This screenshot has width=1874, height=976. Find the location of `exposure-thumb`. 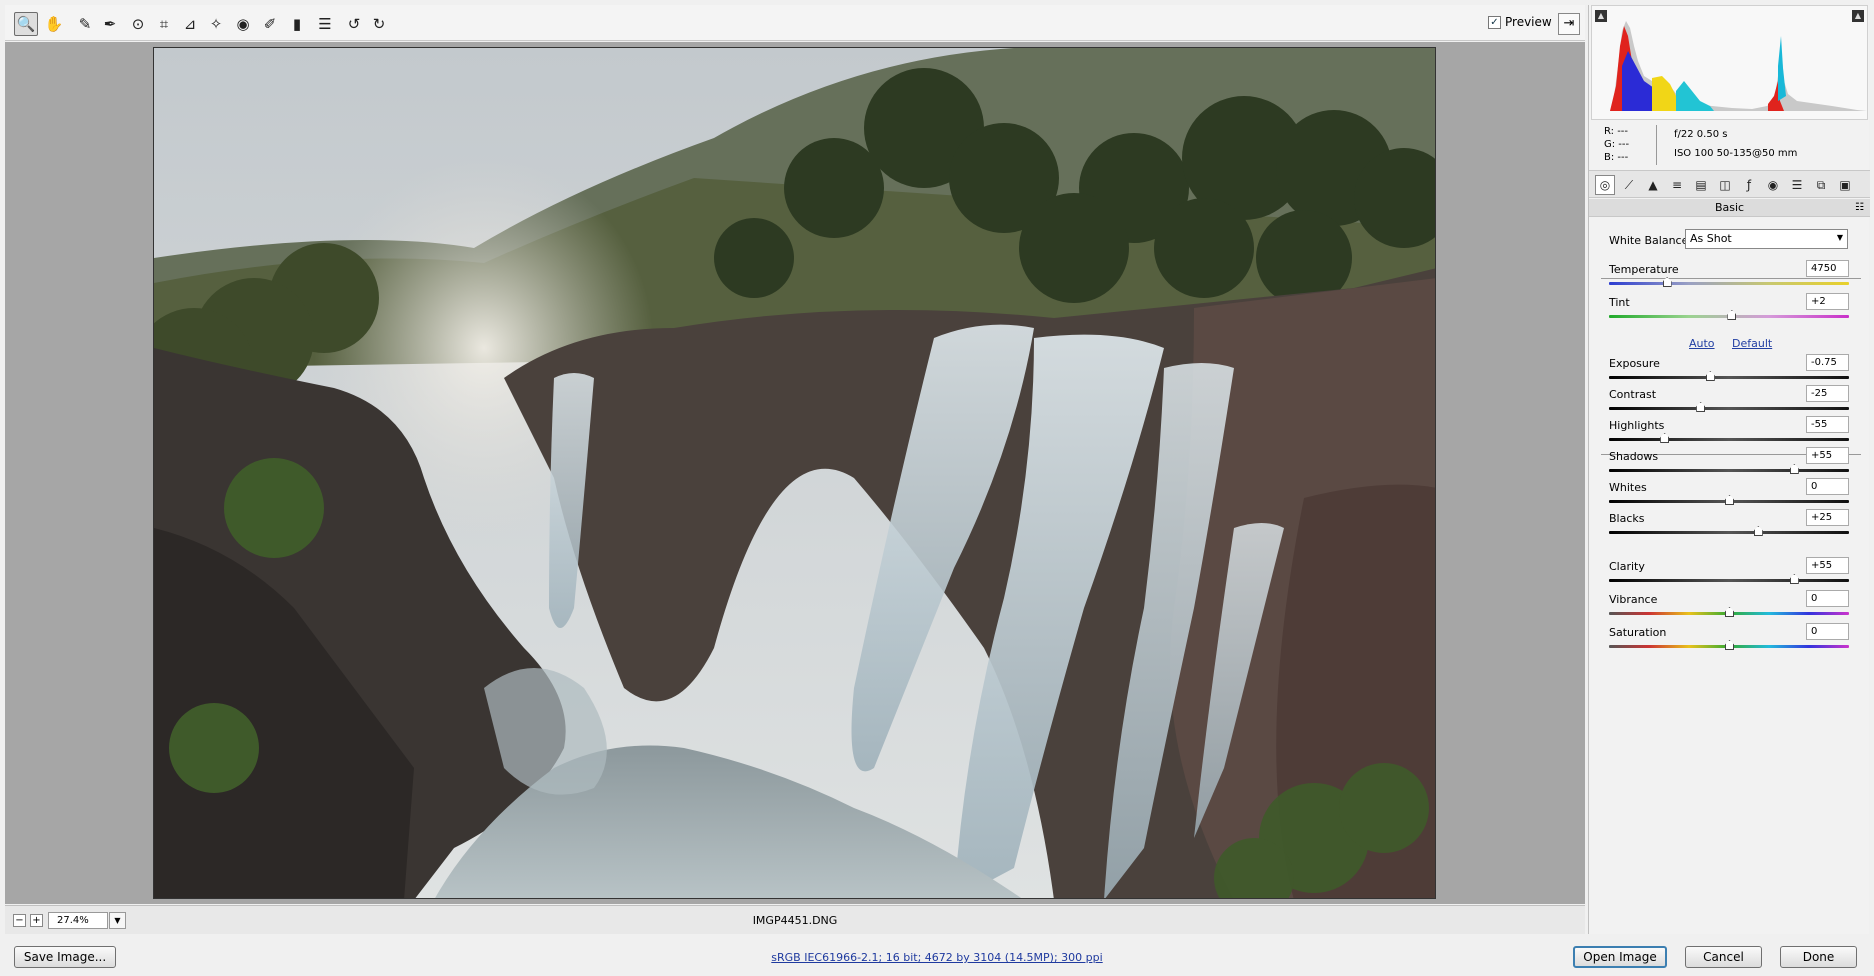

exposure-thumb is located at coordinates (1710, 376).